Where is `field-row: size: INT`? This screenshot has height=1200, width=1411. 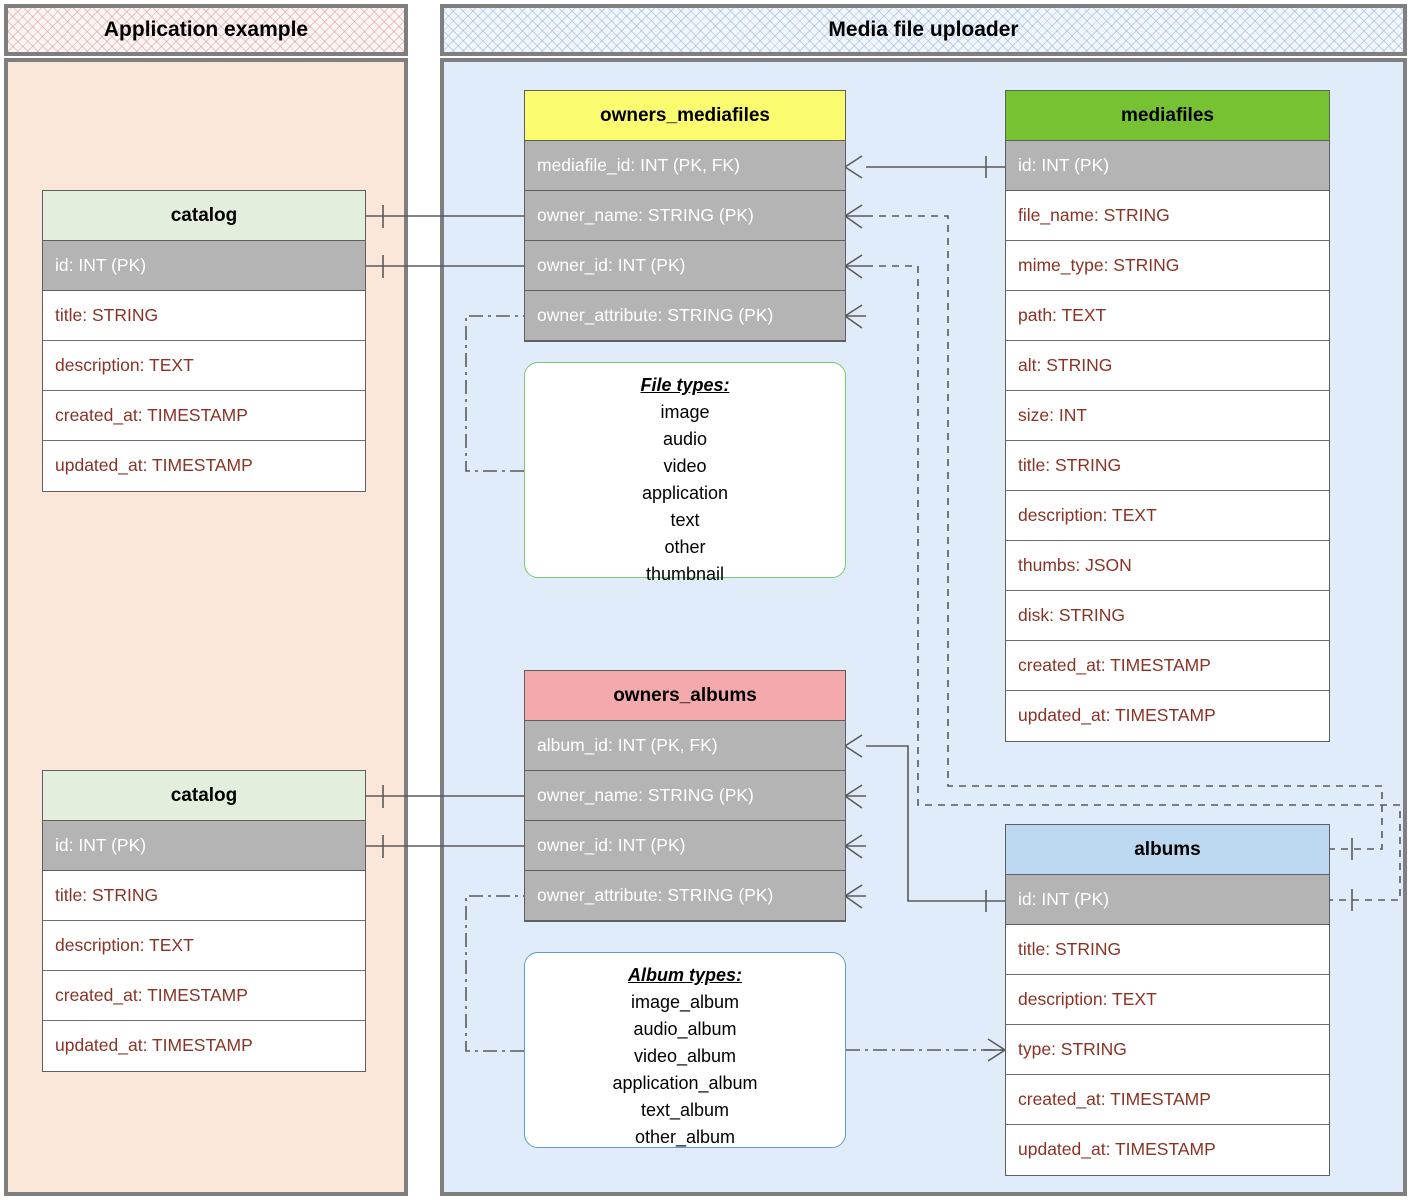 field-row: size: INT is located at coordinates (1167, 416).